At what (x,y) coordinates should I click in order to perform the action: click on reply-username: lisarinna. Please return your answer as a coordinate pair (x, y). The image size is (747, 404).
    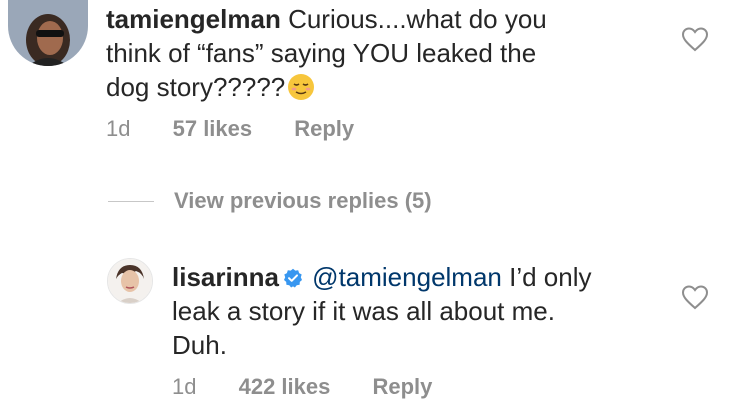
    Looking at the image, I should click on (225, 277).